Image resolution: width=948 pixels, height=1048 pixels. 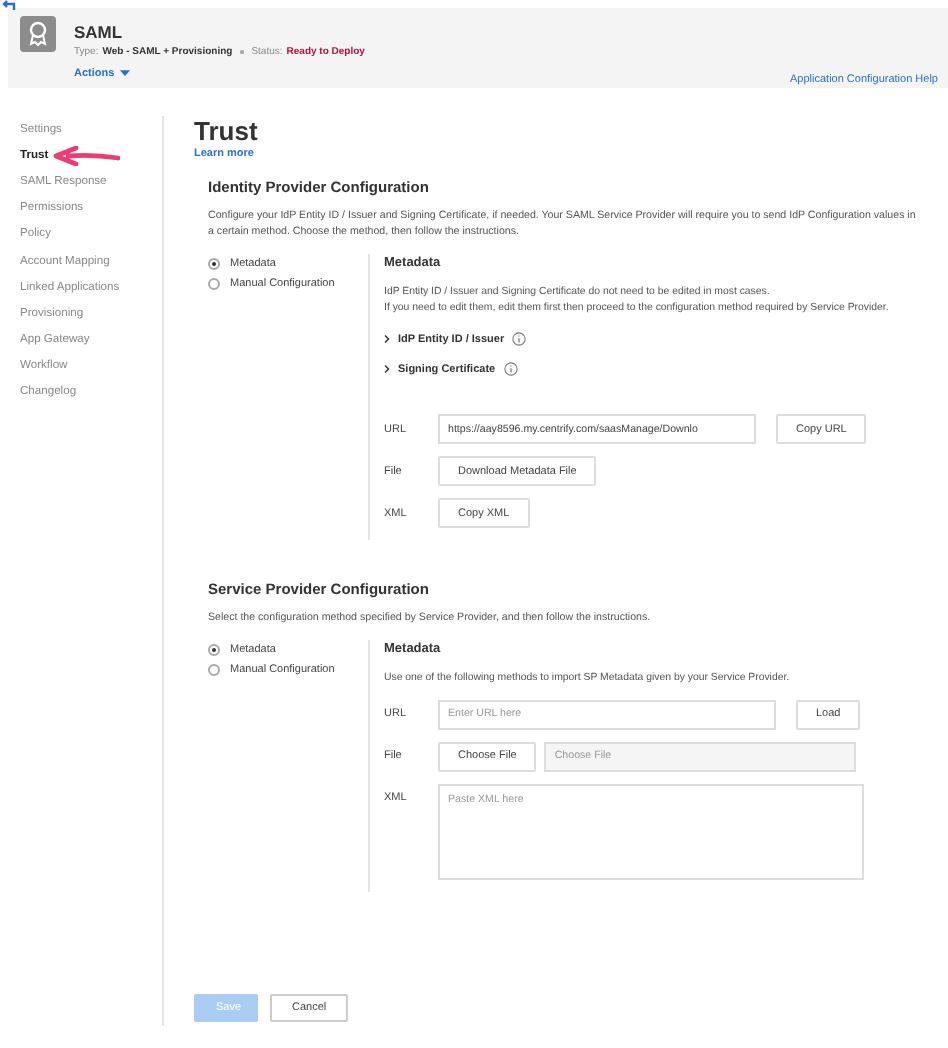 I want to click on arrow-icon, so click(x=86, y=155).